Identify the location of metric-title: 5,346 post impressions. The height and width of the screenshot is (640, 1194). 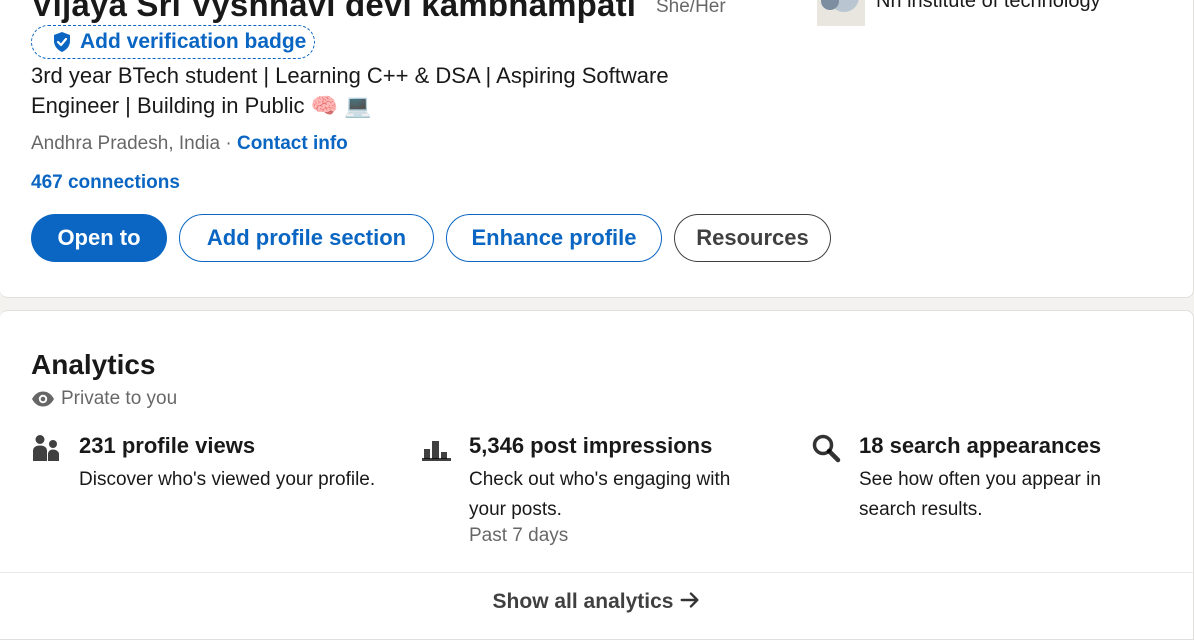
(591, 445).